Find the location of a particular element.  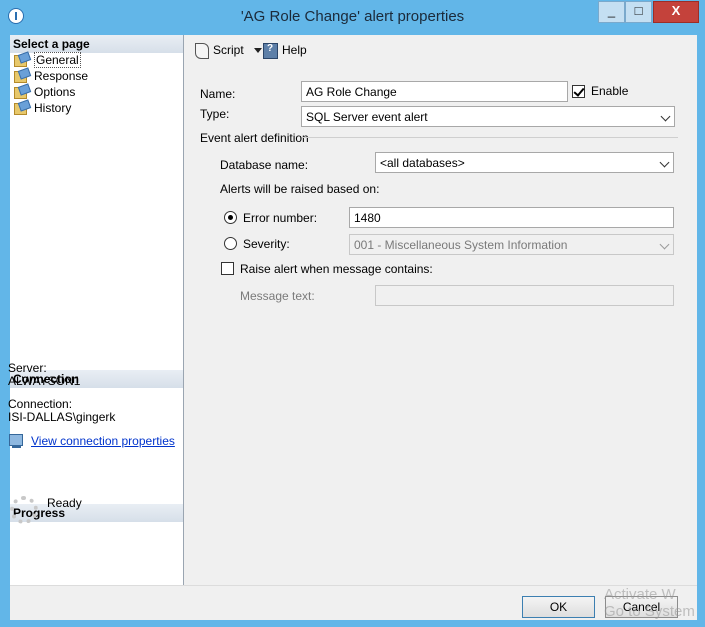

sidebar-item-label: Options is located at coordinates (55, 92).